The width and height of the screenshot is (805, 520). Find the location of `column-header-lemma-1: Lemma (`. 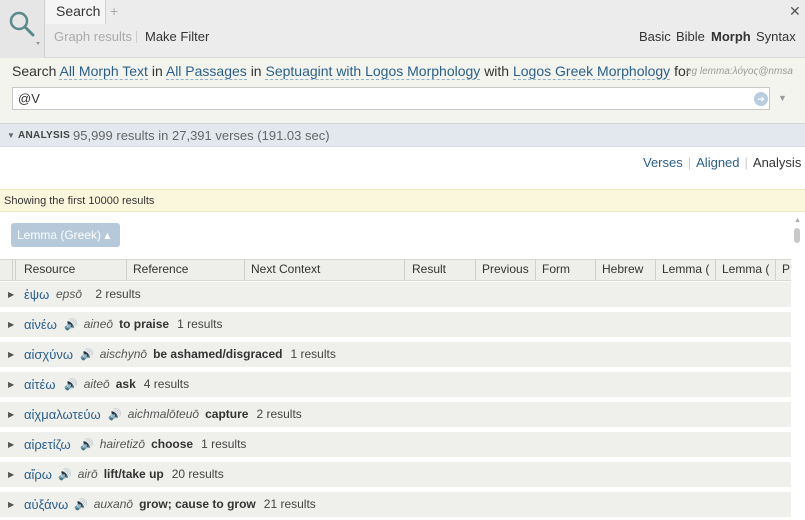

column-header-lemma-1: Lemma ( is located at coordinates (688, 269).